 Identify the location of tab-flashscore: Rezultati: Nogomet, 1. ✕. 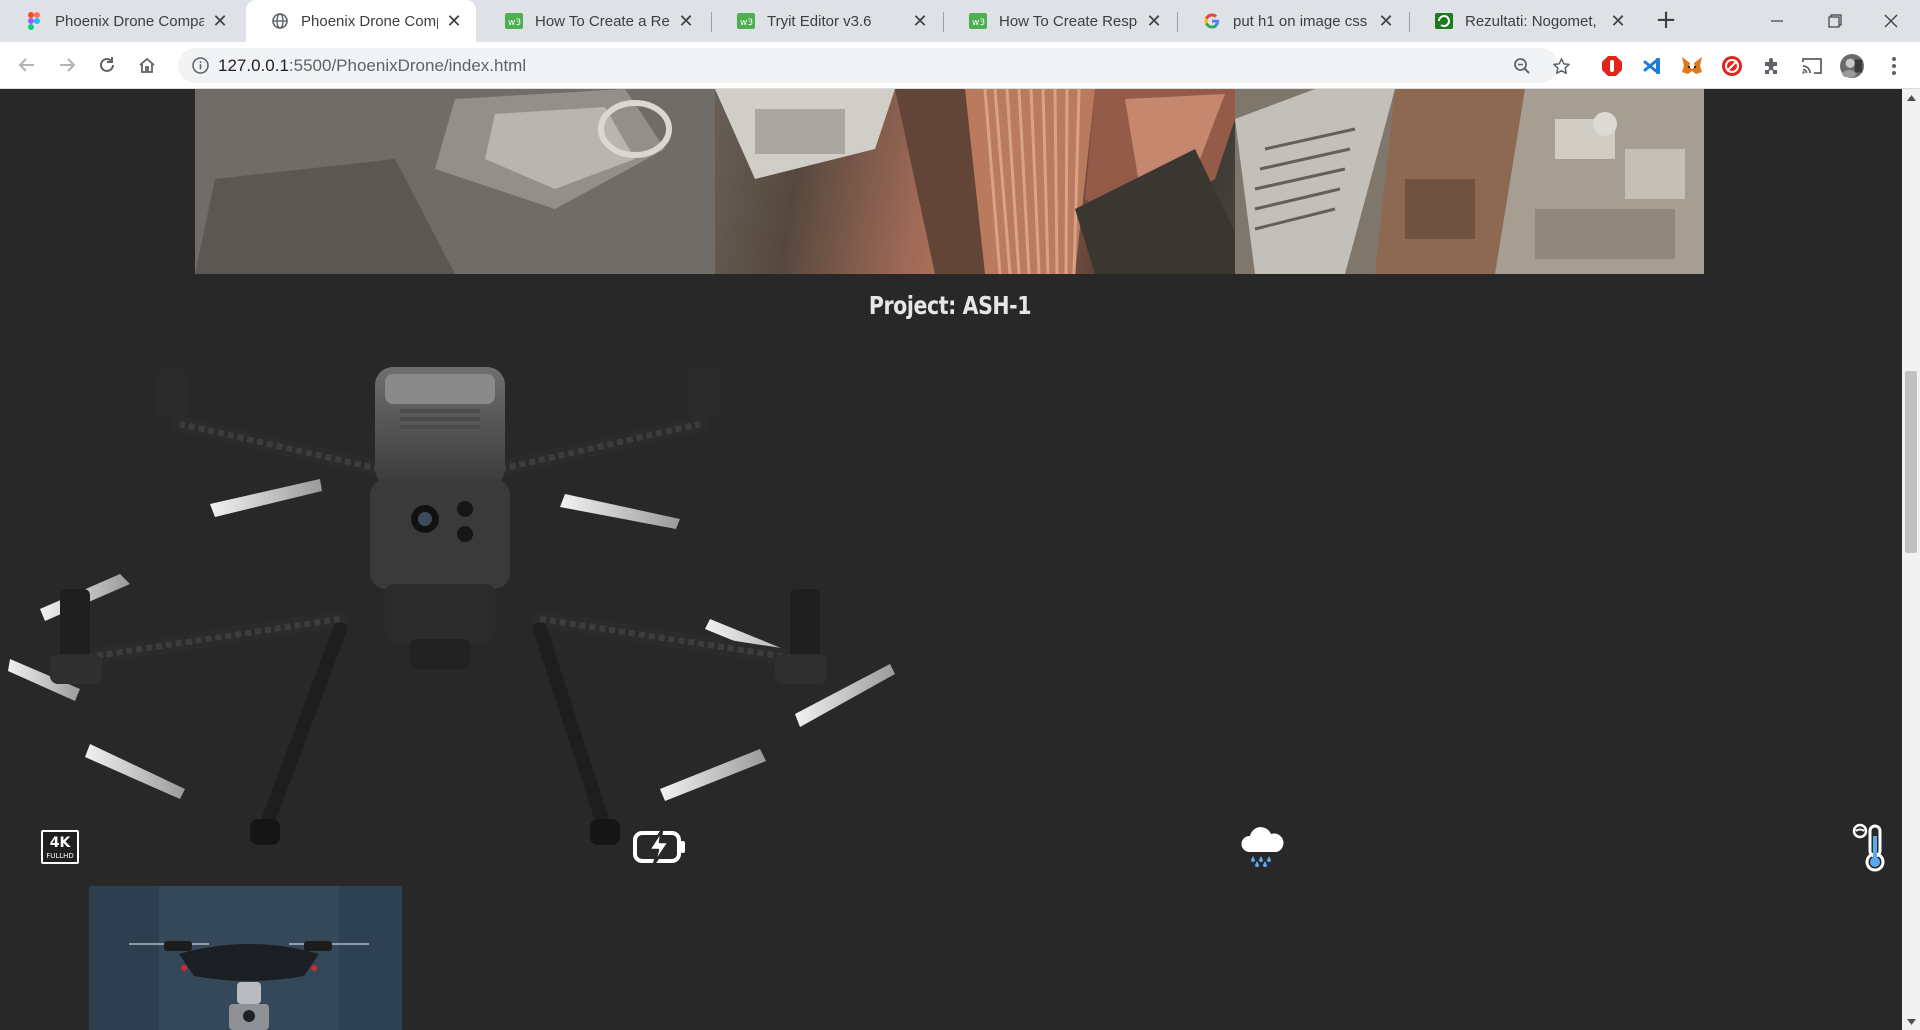
(1525, 21).